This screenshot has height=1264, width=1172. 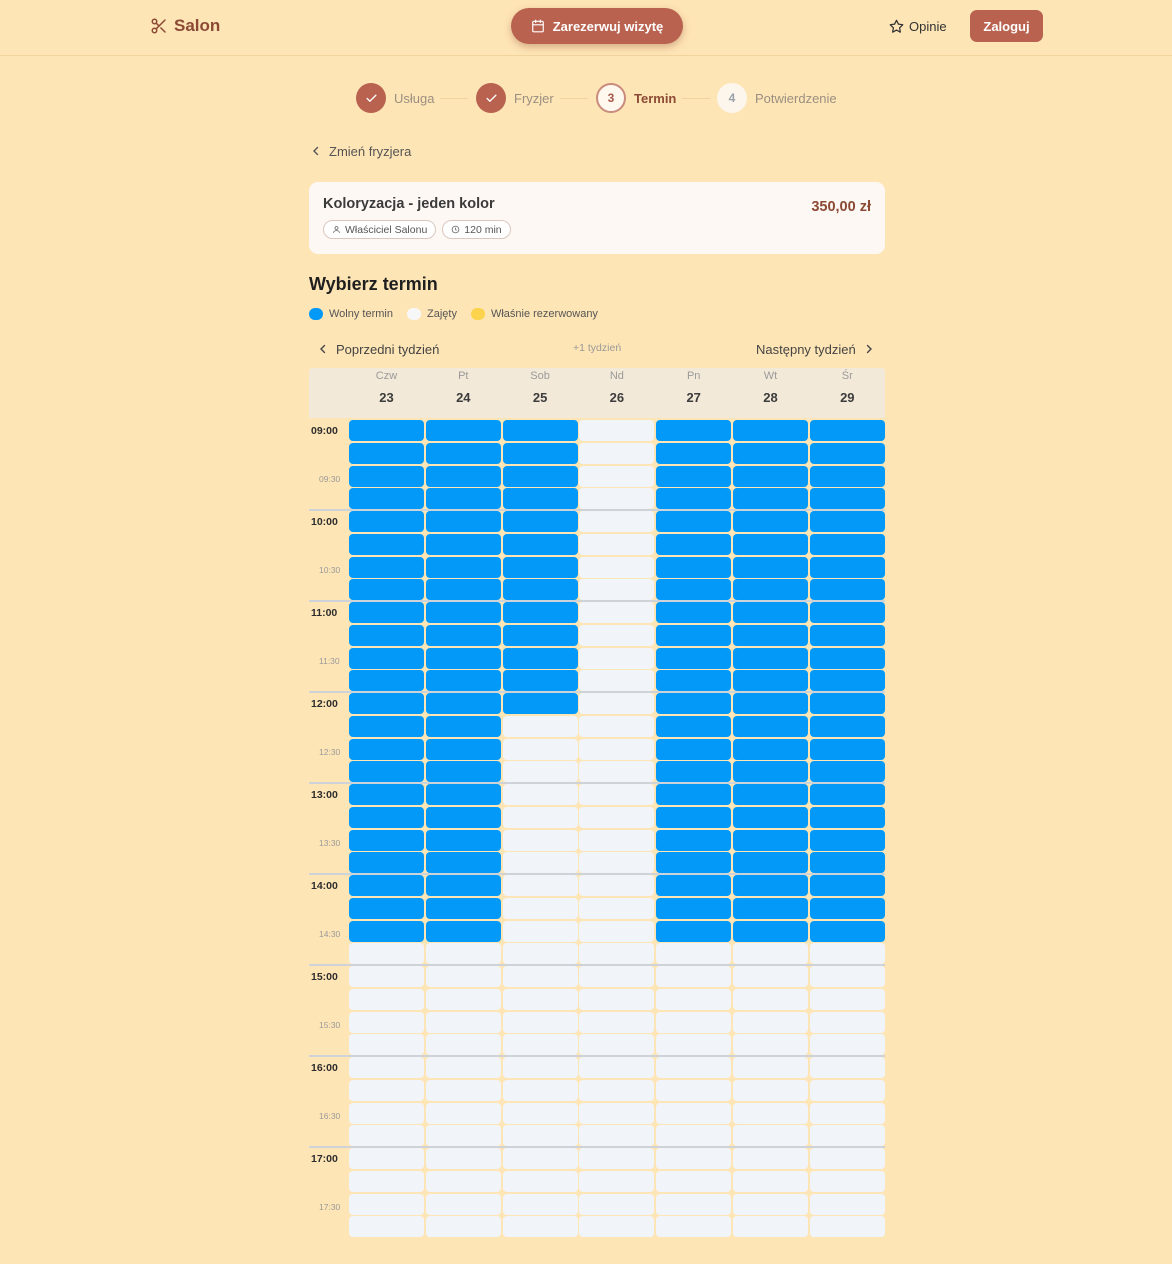 What do you see at coordinates (395, 98) in the screenshot?
I see `step-service: Usługa` at bounding box center [395, 98].